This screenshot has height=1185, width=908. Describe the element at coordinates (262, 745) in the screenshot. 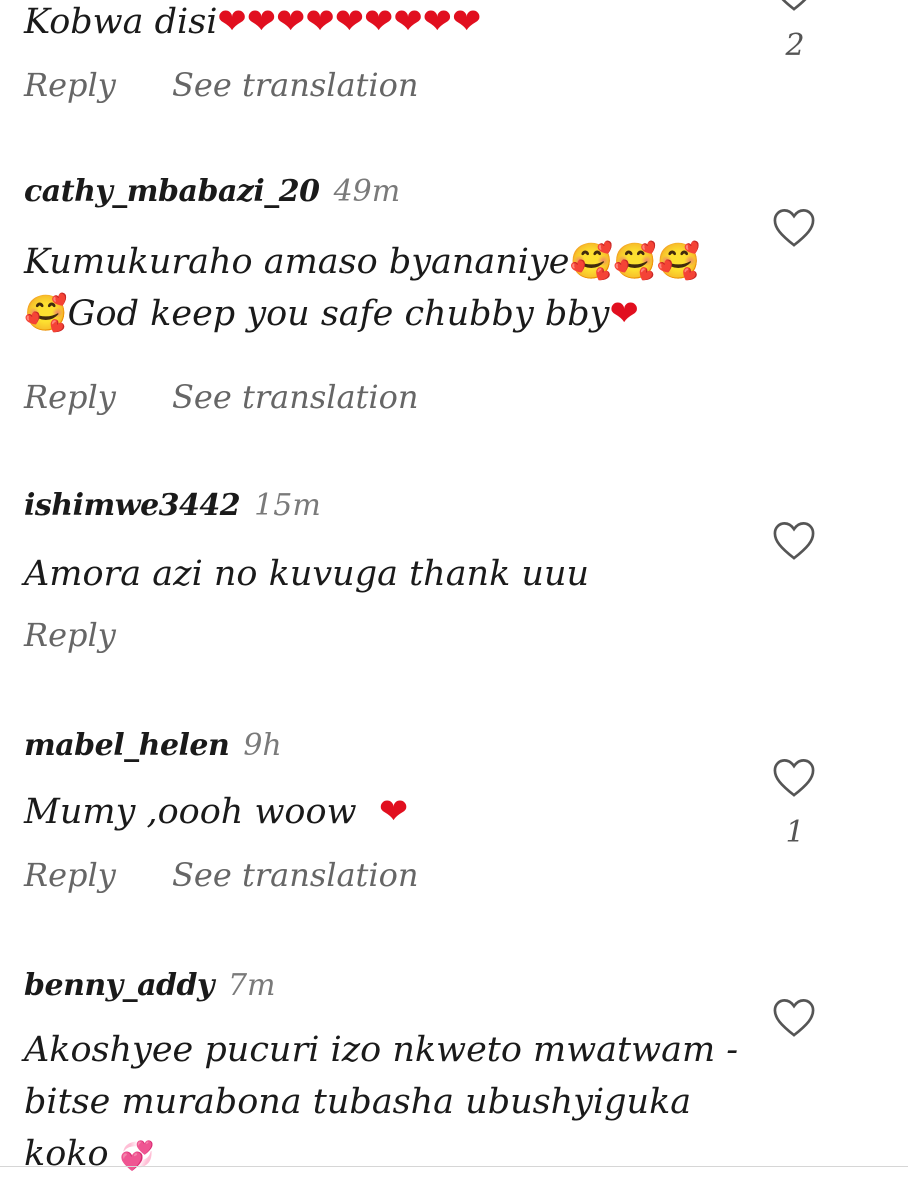

I see `comment-time: 9h` at that location.